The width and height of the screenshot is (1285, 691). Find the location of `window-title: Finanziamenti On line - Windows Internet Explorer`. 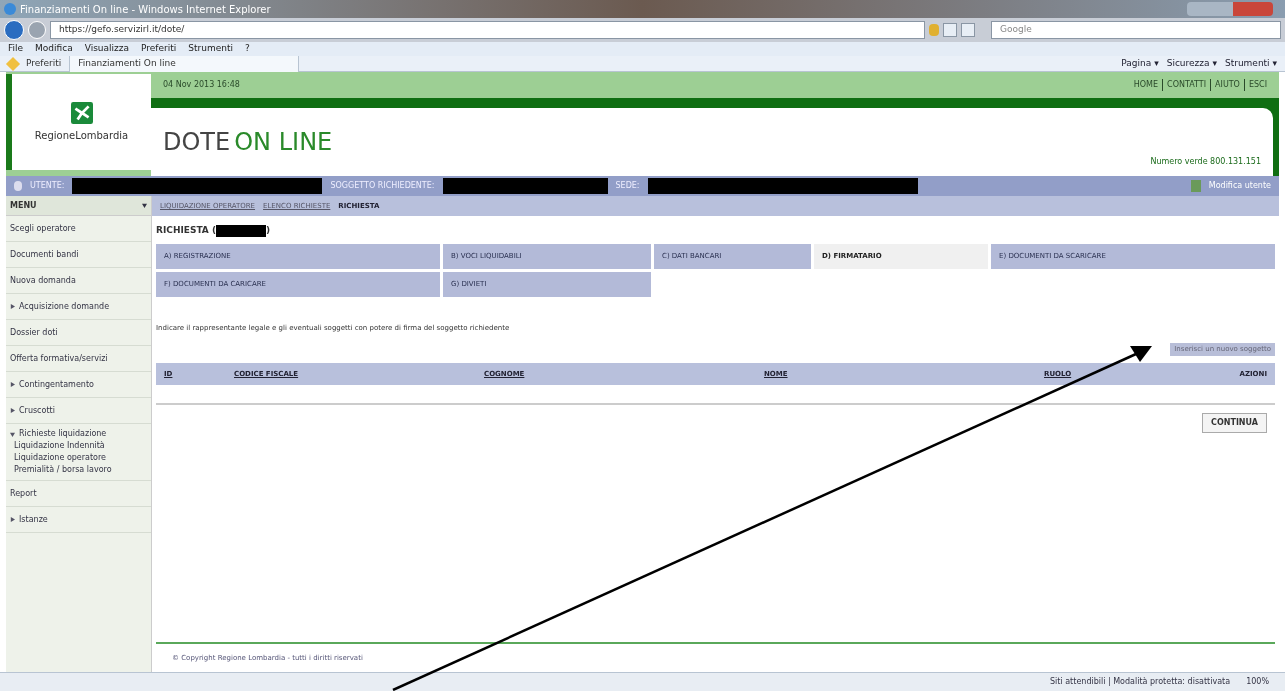

window-title: Finanziamenti On line - Windows Internet Explorer is located at coordinates (145, 9).